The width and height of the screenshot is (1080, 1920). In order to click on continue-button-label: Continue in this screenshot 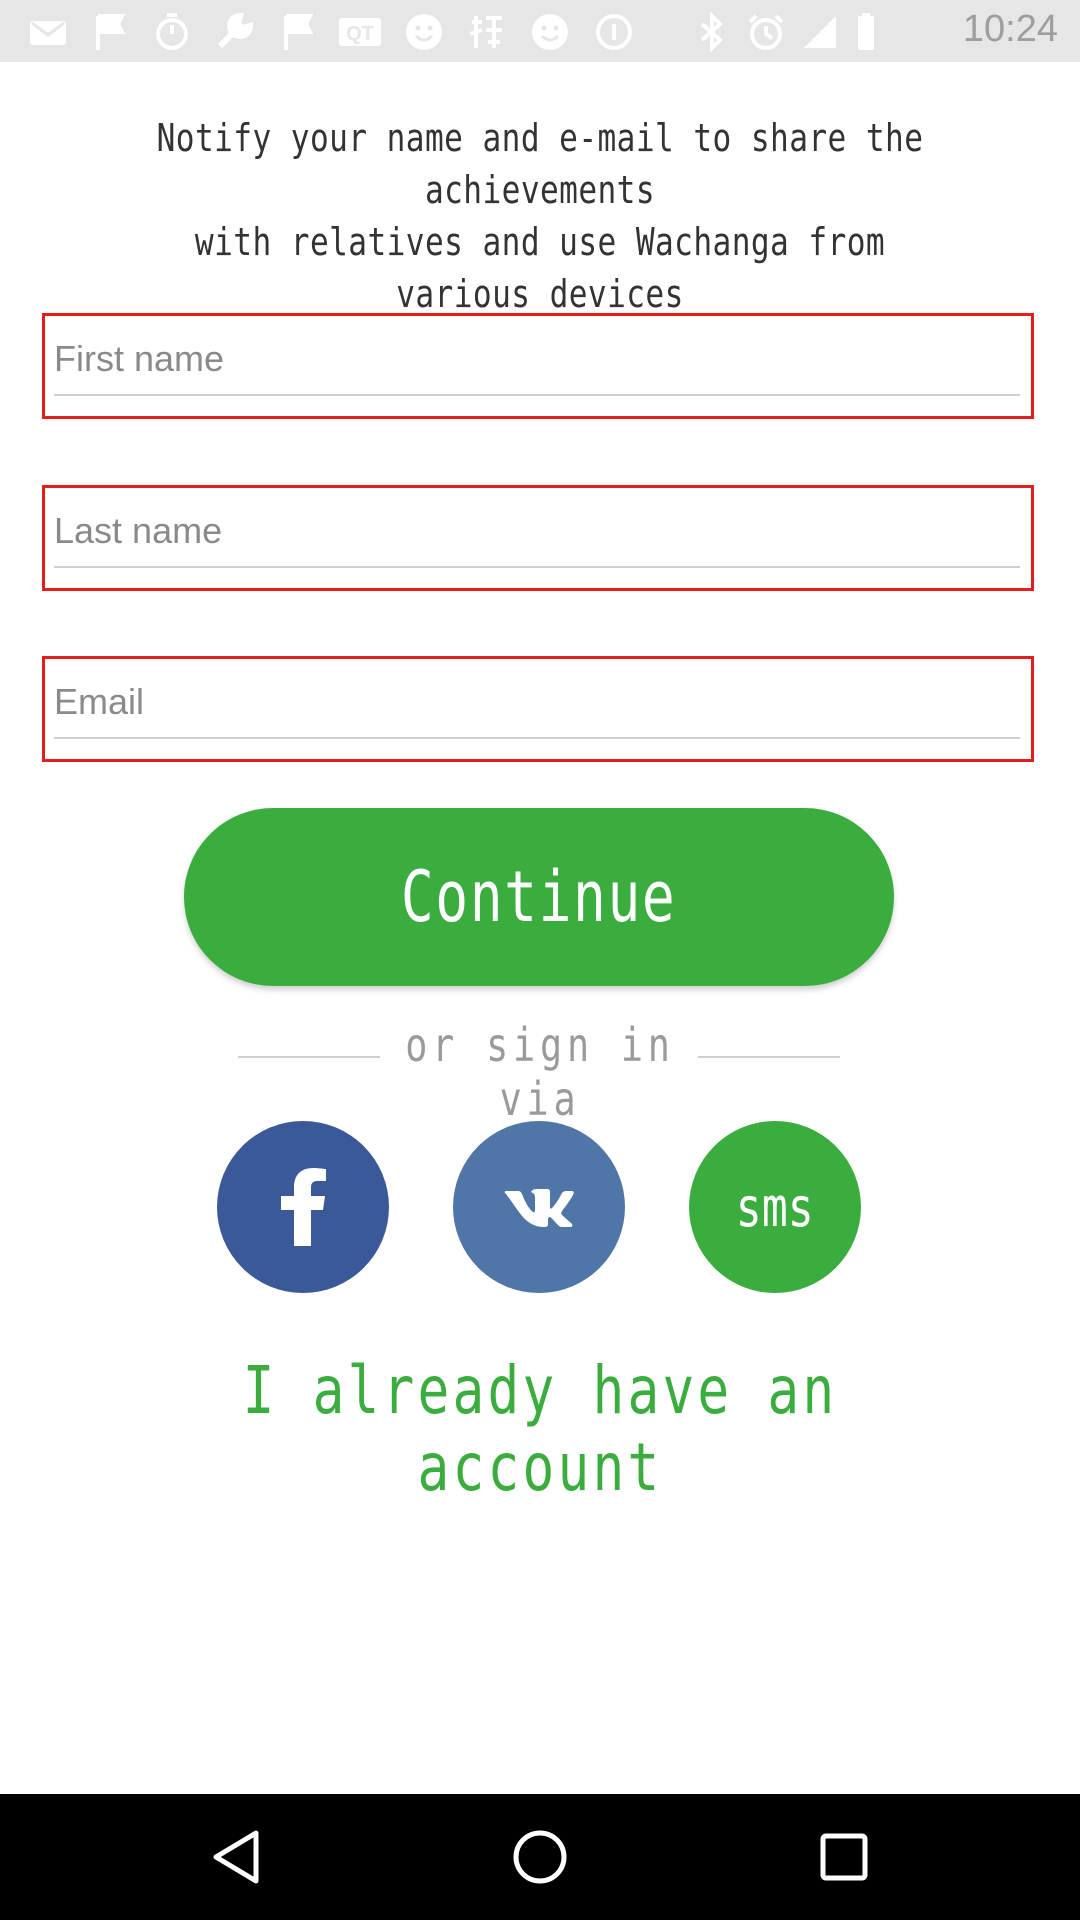, I will do `click(539, 897)`.